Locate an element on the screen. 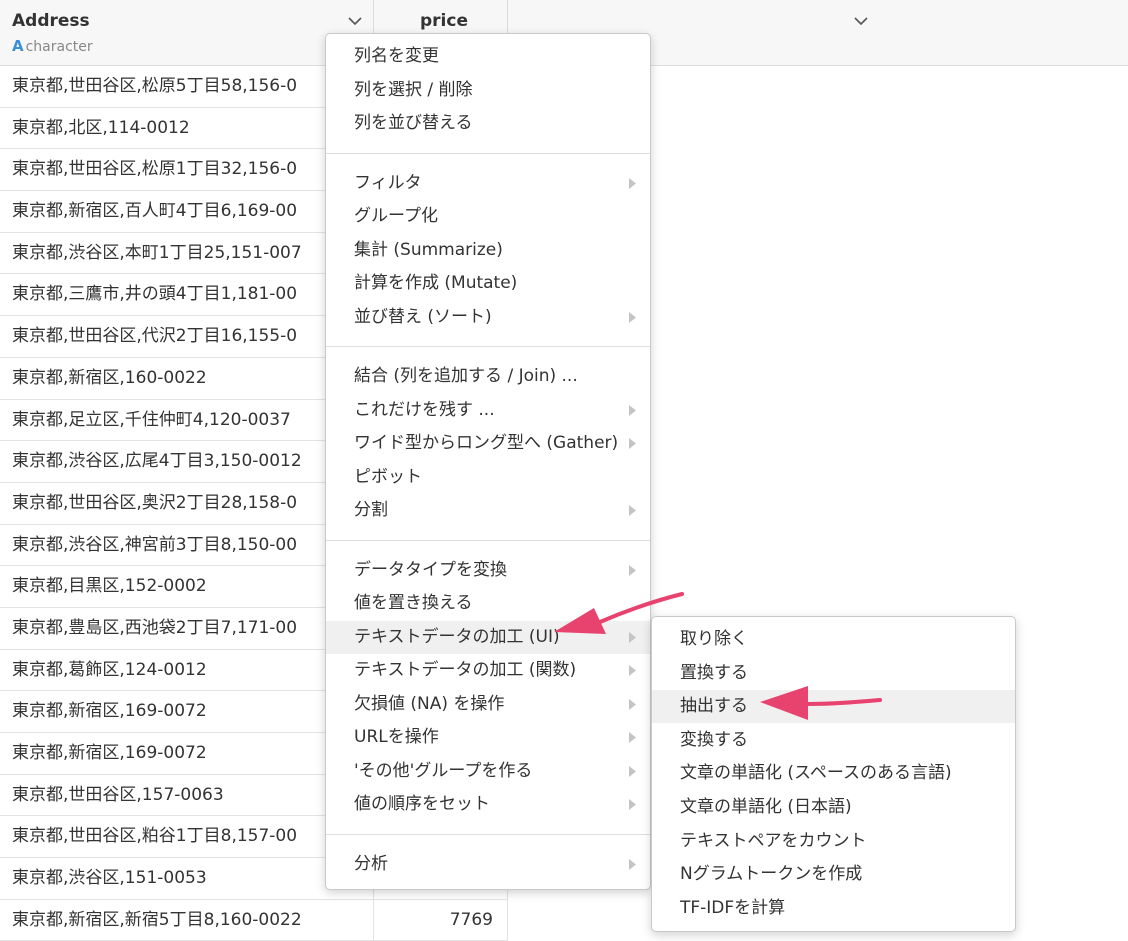  menu-item: 列を並び替える is located at coordinates (488, 123).